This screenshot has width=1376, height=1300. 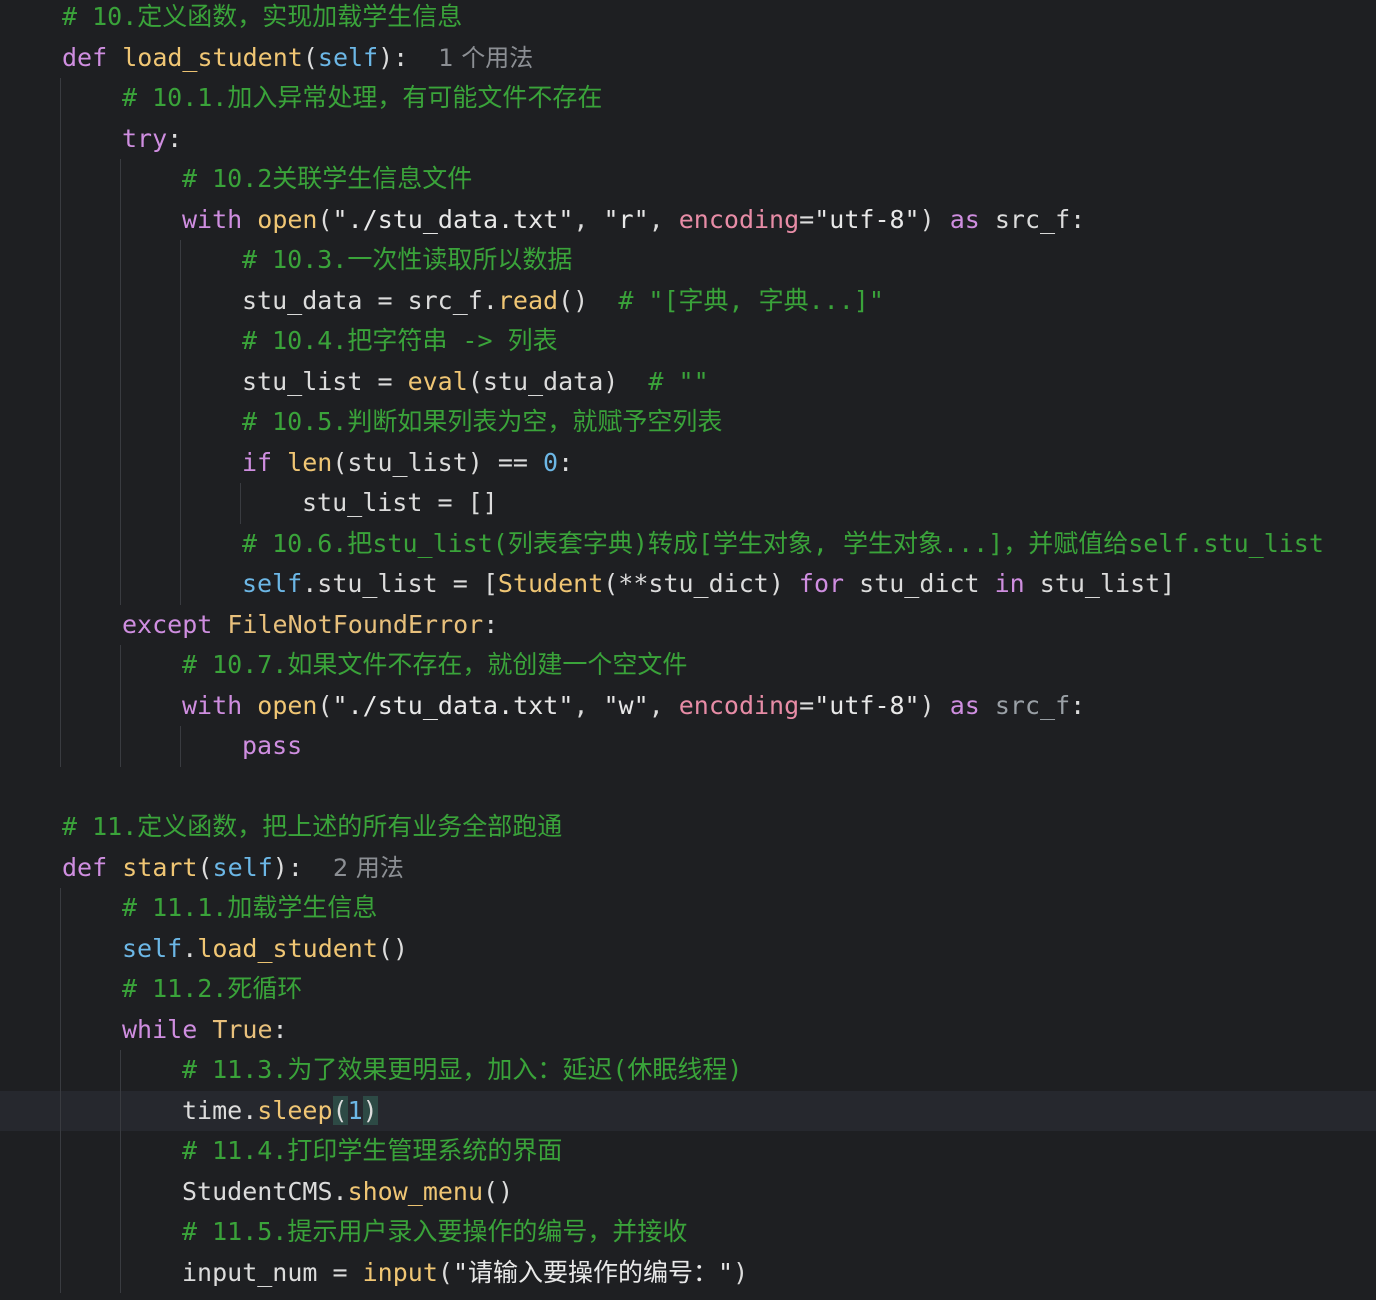 I want to click on code-line: time.sleep(1), so click(x=688, y=1110).